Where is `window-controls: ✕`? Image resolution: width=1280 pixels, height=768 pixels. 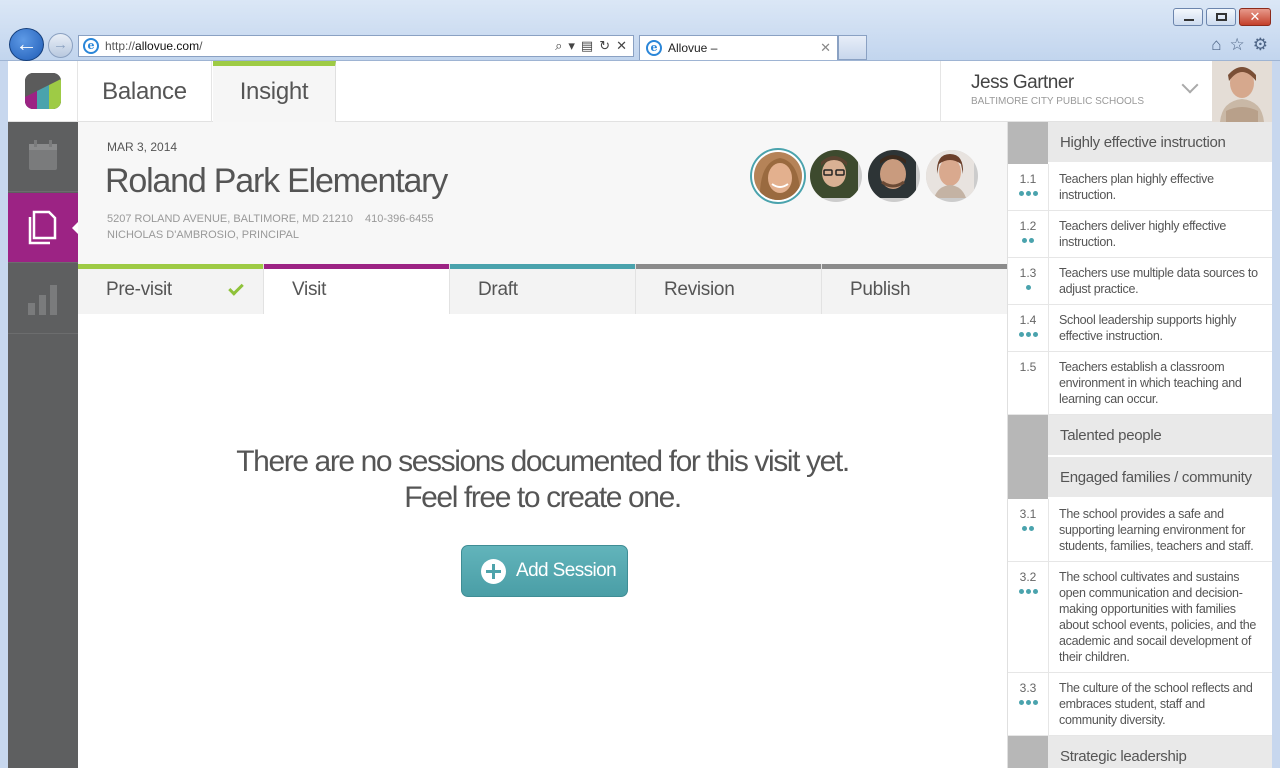
window-controls: ✕ is located at coordinates (1222, 17).